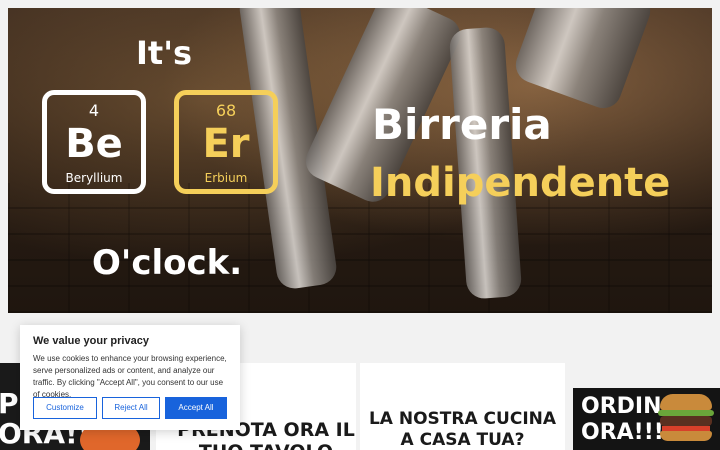 The width and height of the screenshot is (720, 450). Describe the element at coordinates (646, 419) in the screenshot. I see `order-now-card: ORDINA ORA!!!` at that location.